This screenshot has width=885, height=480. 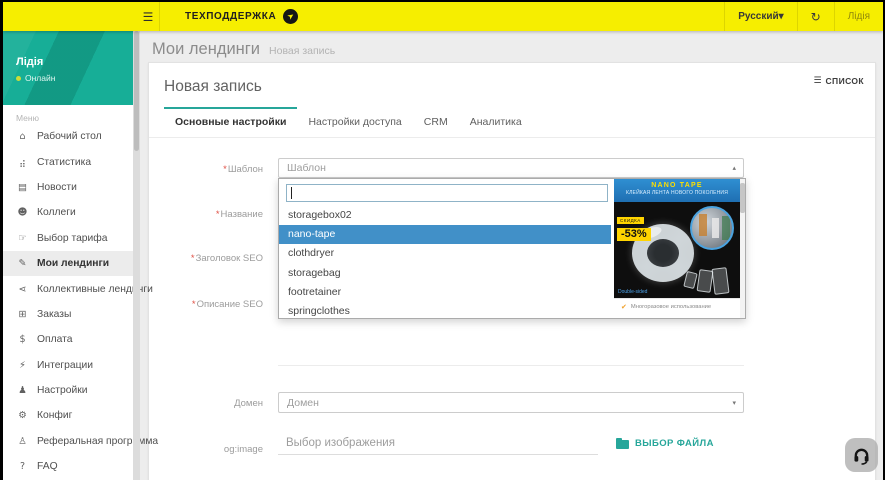 I want to click on option-nano-tape: nano-tape, so click(x=445, y=235).